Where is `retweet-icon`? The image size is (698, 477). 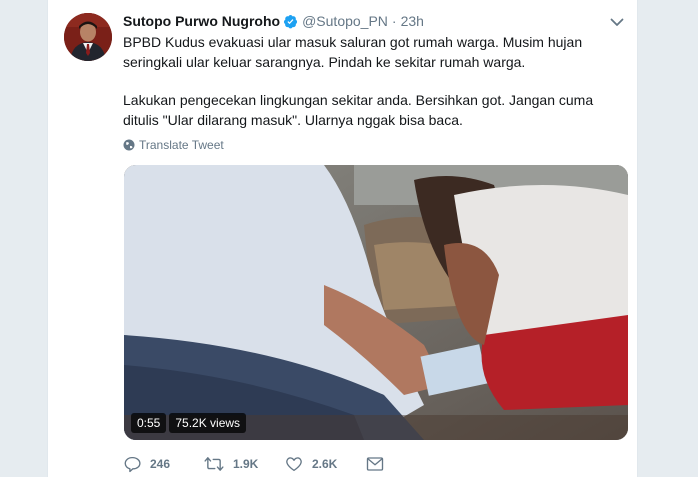
retweet-icon is located at coordinates (214, 464).